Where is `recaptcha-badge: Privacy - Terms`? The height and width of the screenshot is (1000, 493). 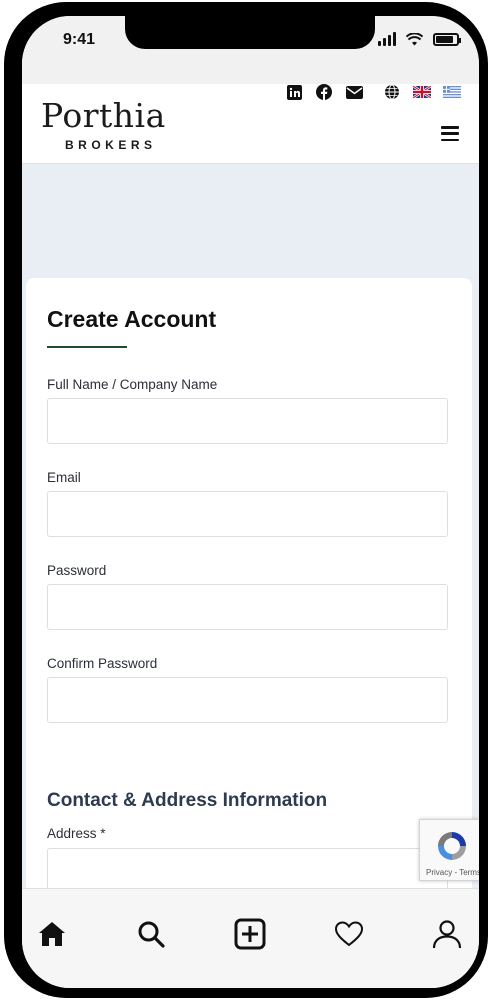 recaptcha-badge: Privacy - Terms is located at coordinates (449, 850).